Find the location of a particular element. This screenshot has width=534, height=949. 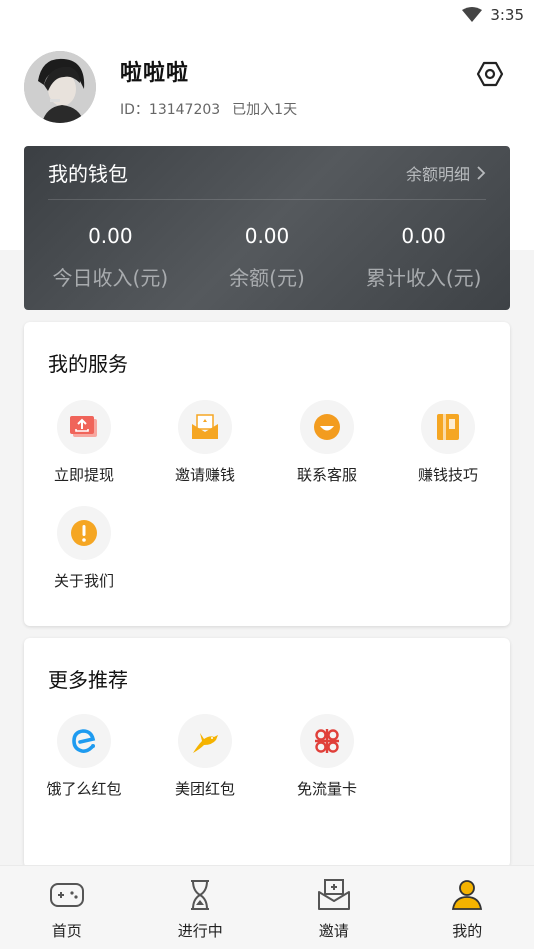

service-label: 赚钱技巧 is located at coordinates (447, 475).